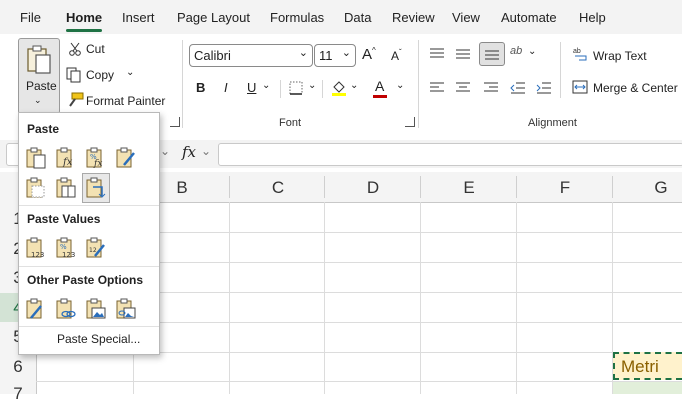 Image resolution: width=682 pixels, height=404 pixels. What do you see at coordinates (516, 51) in the screenshot?
I see `orientation-icon: ab` at bounding box center [516, 51].